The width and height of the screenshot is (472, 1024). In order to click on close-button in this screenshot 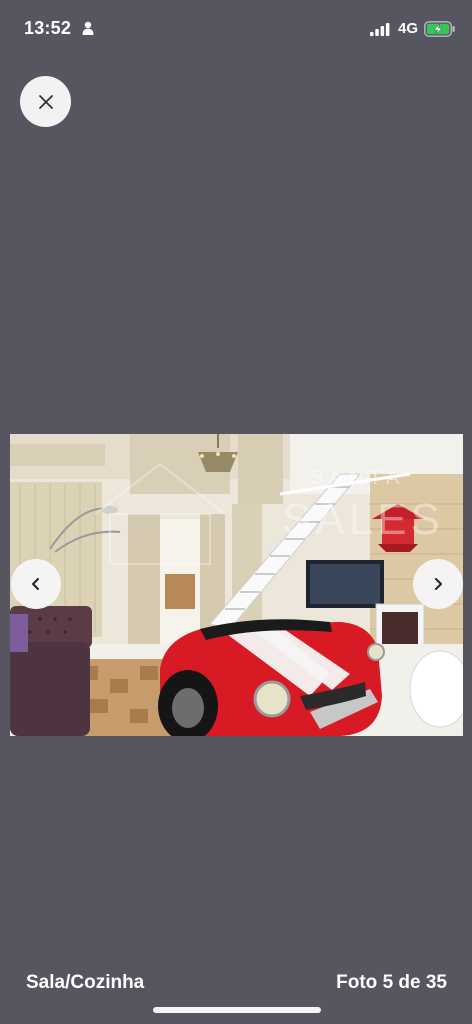, I will do `click(45, 101)`.